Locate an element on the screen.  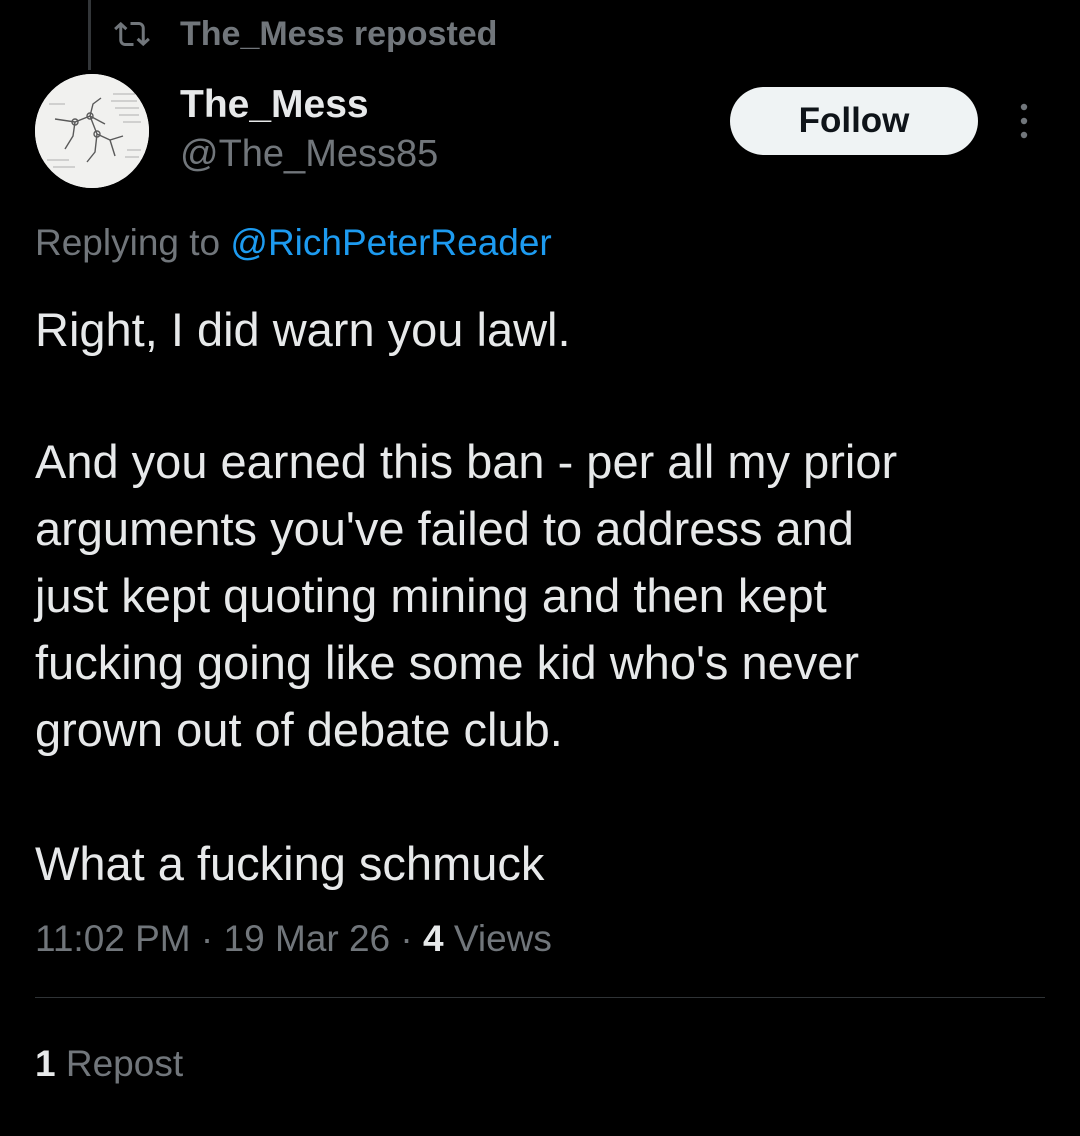
follow-button: Follow is located at coordinates (854, 121).